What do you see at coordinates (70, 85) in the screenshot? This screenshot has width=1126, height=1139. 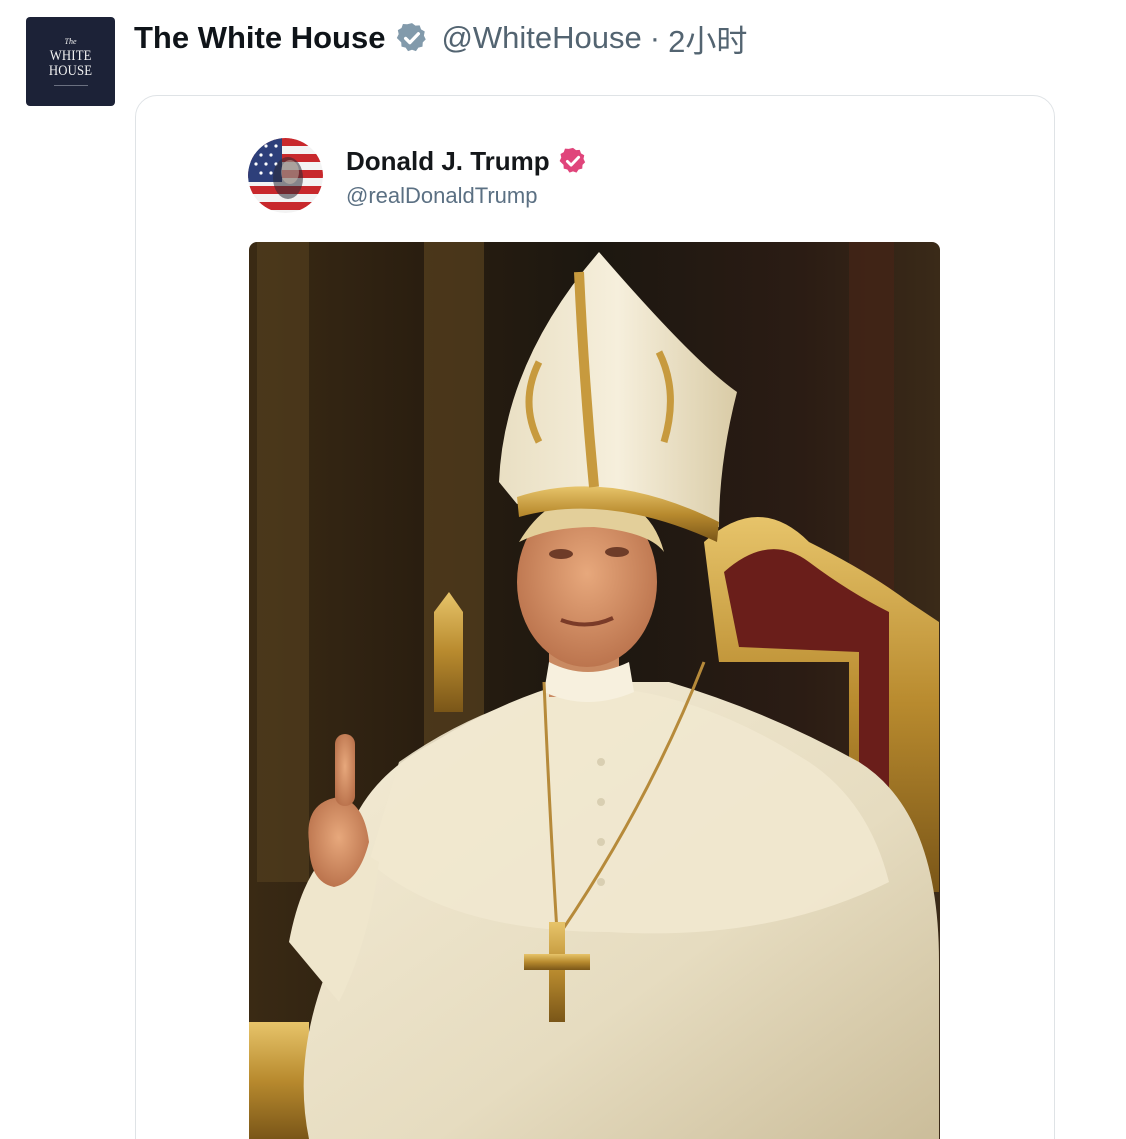 I see `avatar-logo-rule` at bounding box center [70, 85].